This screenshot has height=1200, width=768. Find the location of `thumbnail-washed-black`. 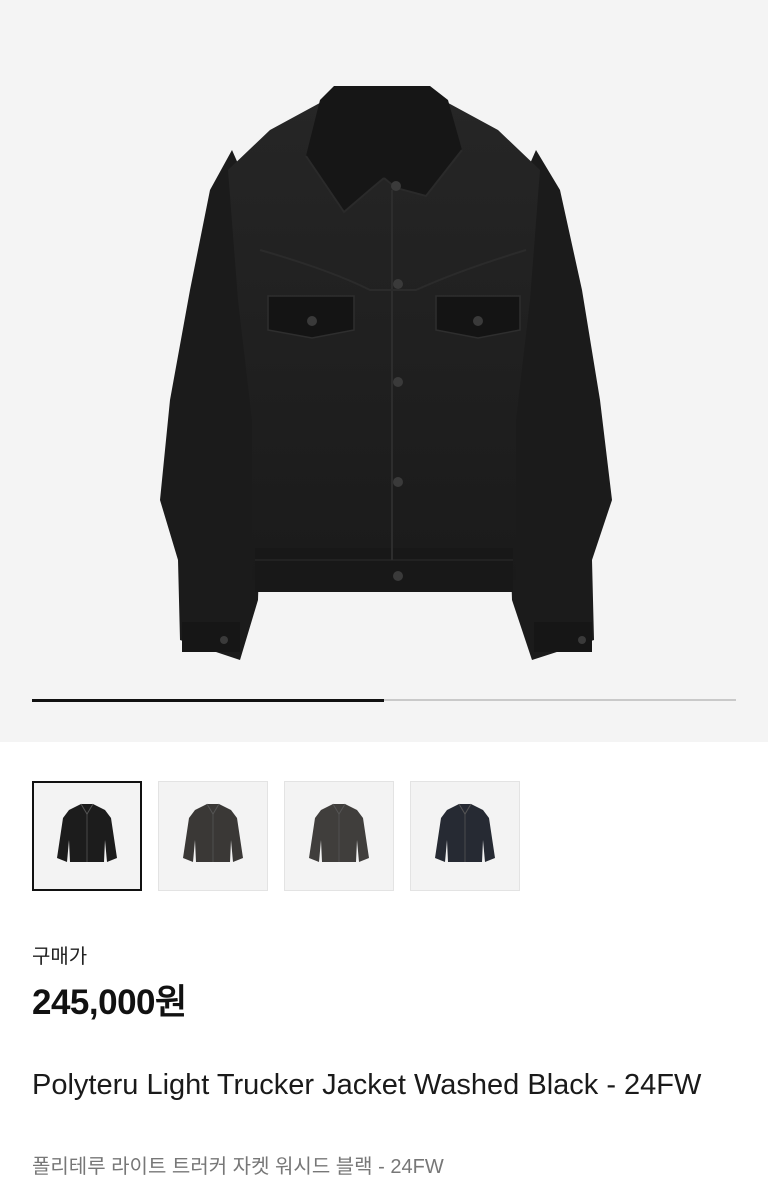

thumbnail-washed-black is located at coordinates (213, 836).